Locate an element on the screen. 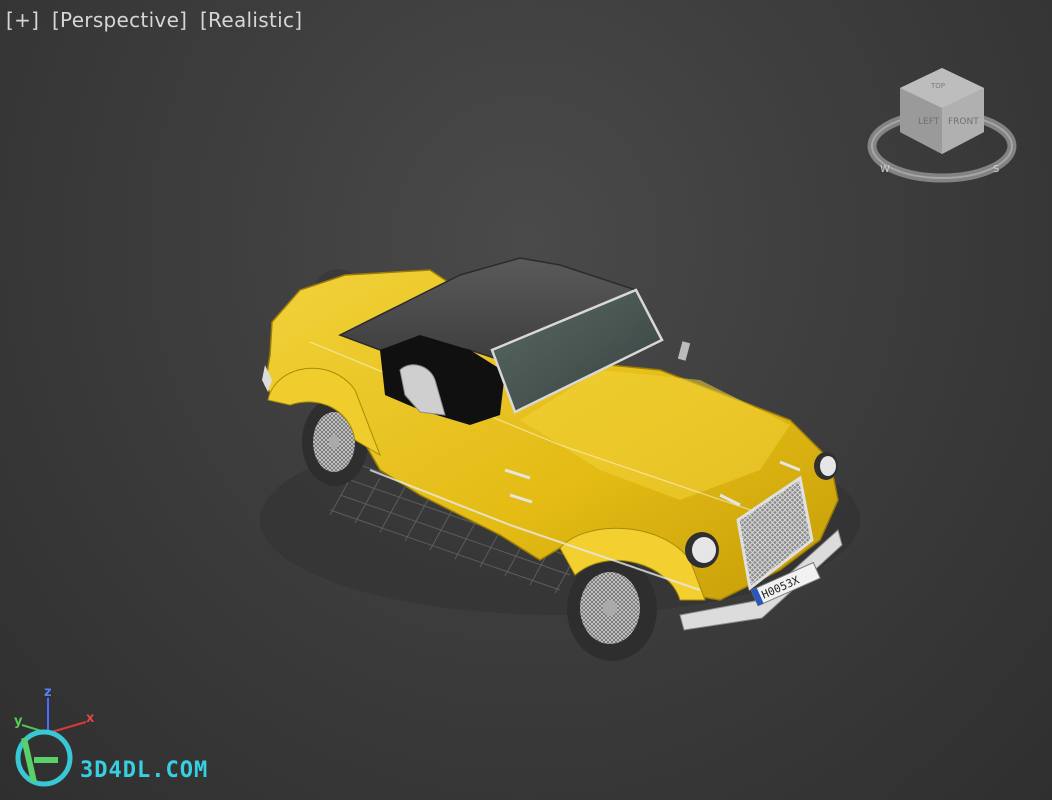  viewcube-face-left: LEFT is located at coordinates (929, 122).